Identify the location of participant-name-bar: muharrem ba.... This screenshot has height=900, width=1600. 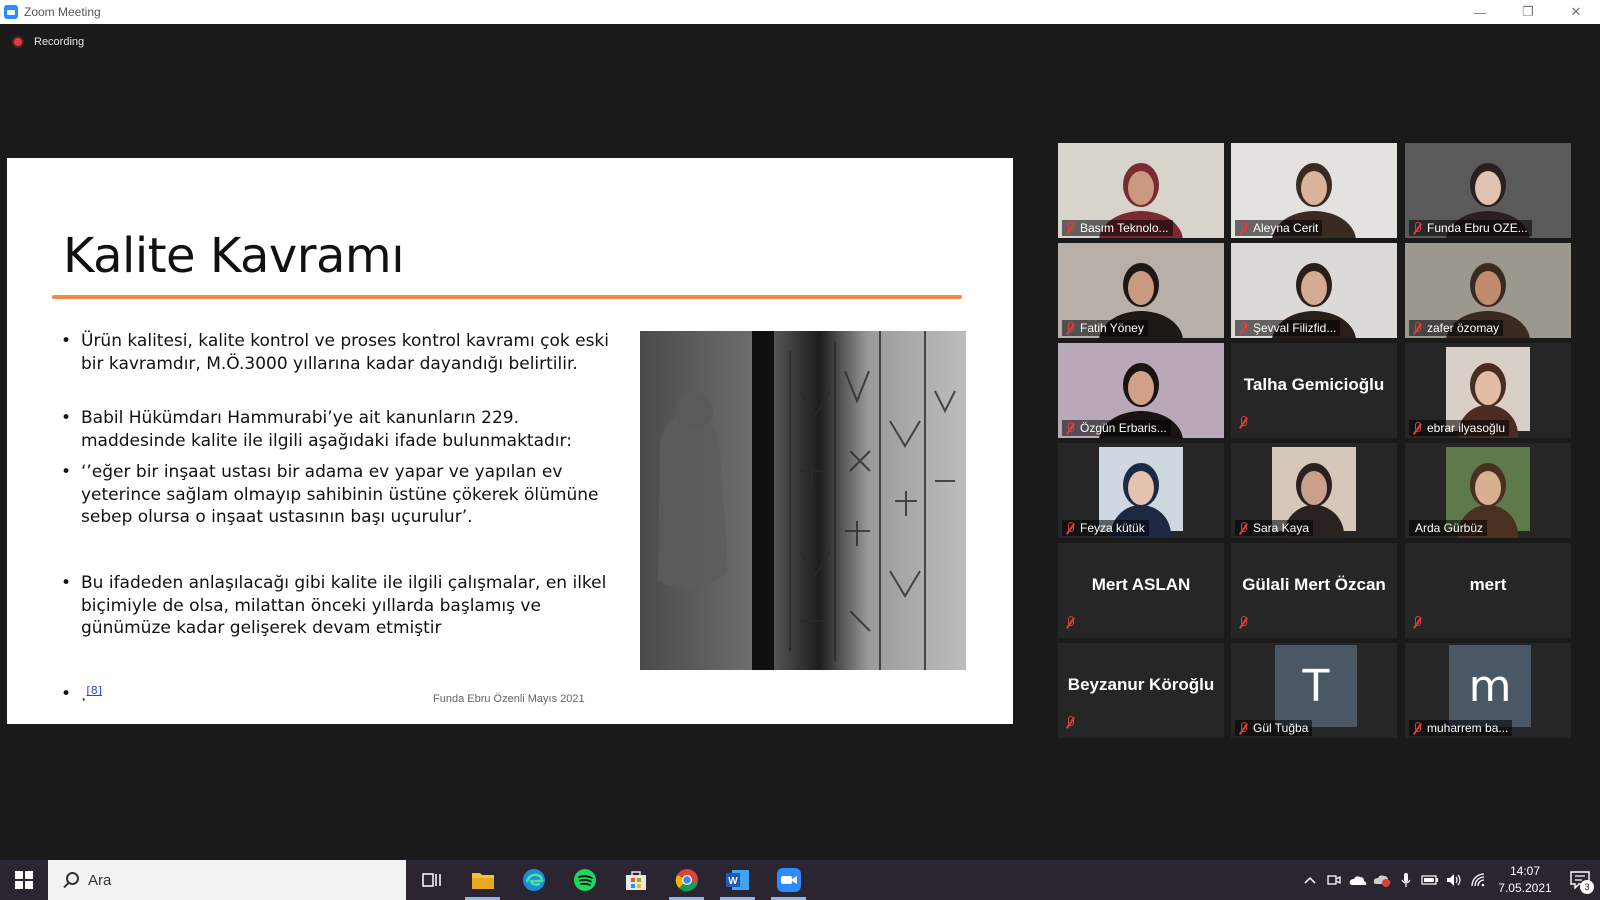
(1461, 728).